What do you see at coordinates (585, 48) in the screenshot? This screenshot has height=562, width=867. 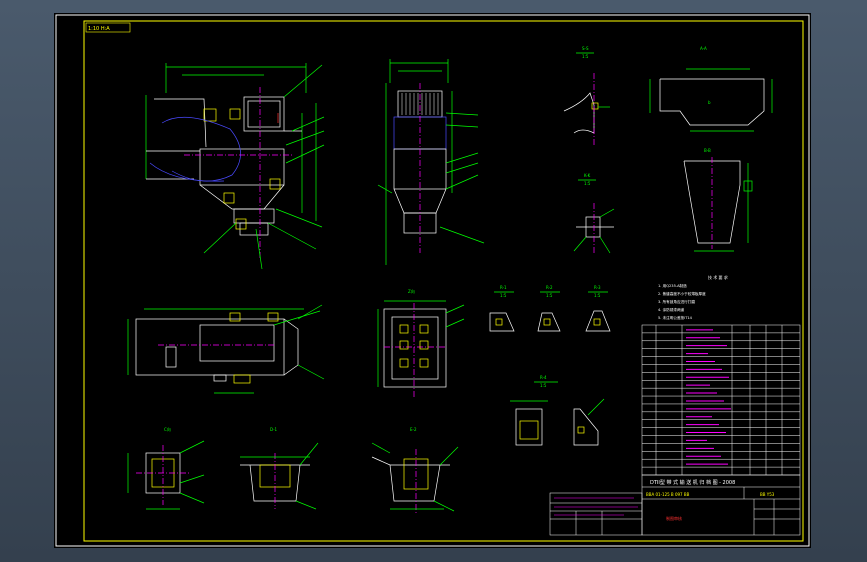 I see `view-label-s: S-S` at bounding box center [585, 48].